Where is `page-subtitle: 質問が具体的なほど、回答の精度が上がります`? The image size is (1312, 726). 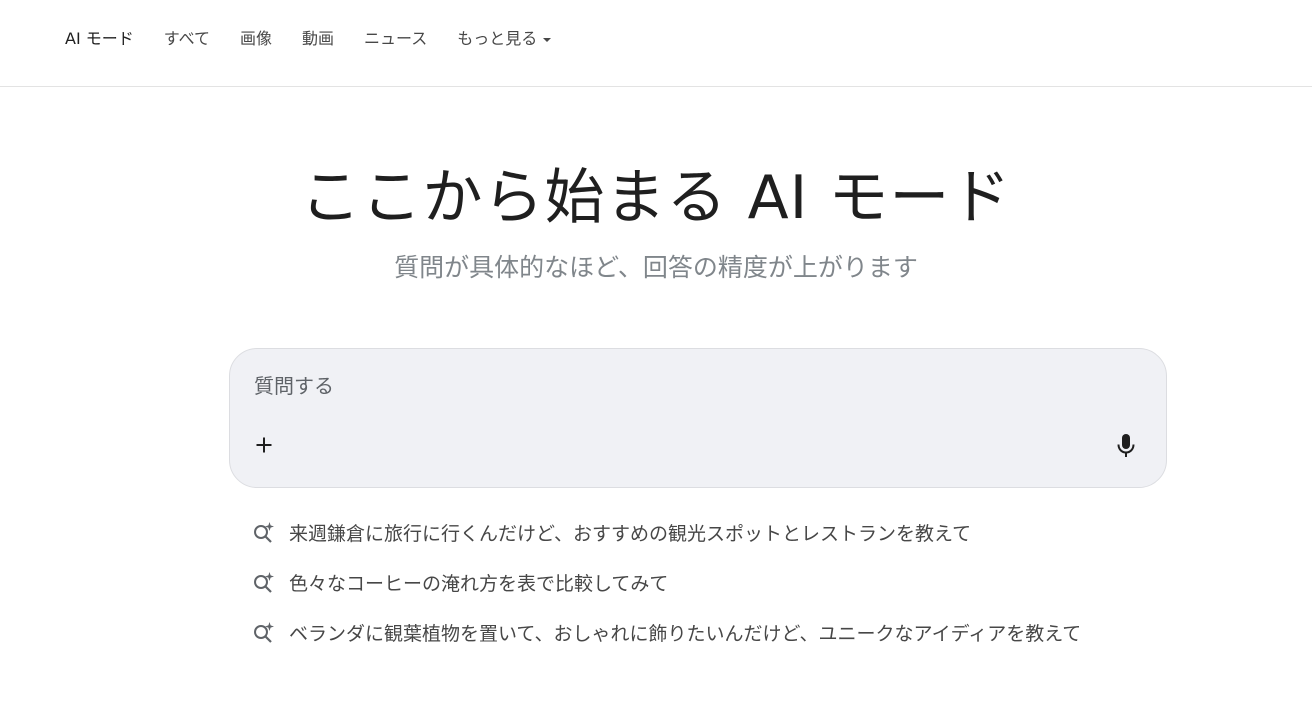
page-subtitle: 質問が具体的なほど、回答の精度が上がります is located at coordinates (656, 267).